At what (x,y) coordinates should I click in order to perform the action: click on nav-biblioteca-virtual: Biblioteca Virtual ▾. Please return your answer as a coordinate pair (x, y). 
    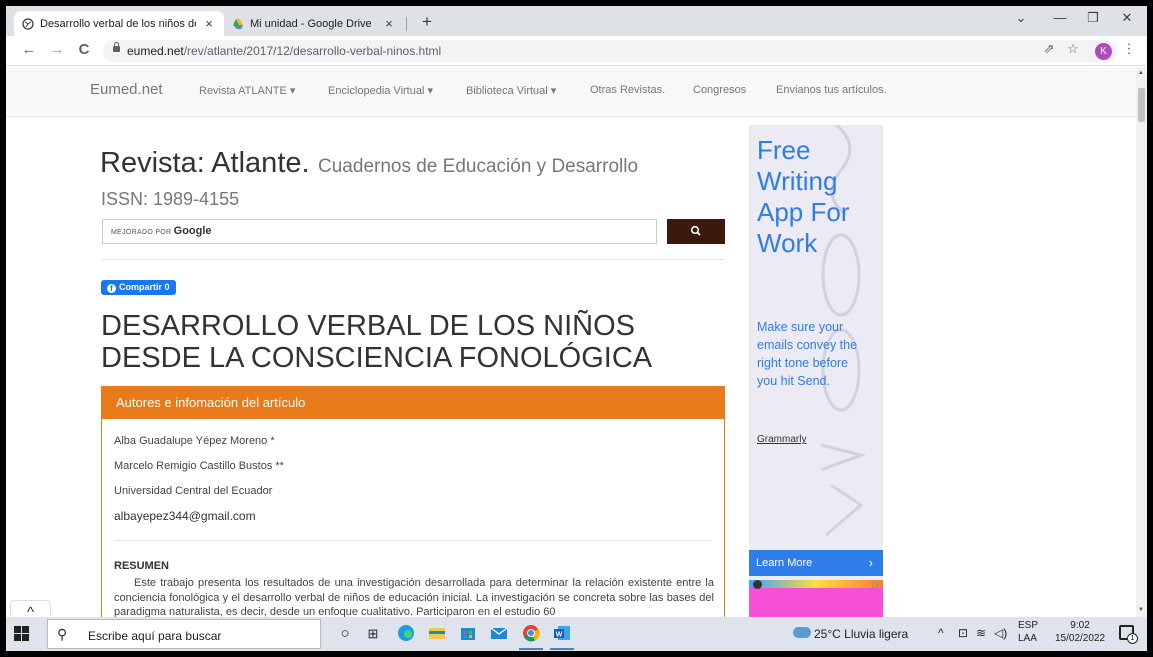
    Looking at the image, I should click on (511, 90).